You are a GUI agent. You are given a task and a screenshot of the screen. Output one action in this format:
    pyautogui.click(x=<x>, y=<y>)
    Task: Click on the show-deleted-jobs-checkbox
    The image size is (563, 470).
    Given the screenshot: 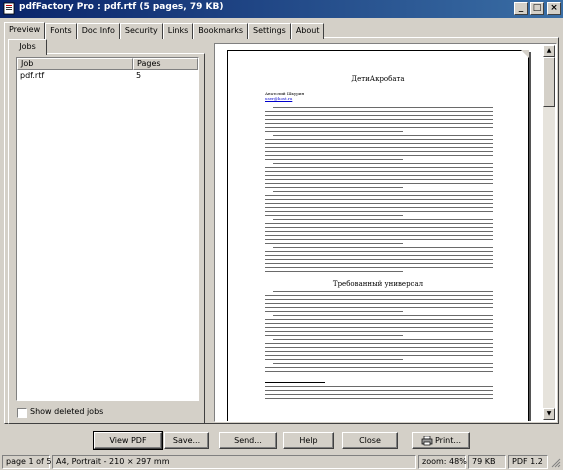 What is the action you would take?
    pyautogui.click(x=22, y=413)
    